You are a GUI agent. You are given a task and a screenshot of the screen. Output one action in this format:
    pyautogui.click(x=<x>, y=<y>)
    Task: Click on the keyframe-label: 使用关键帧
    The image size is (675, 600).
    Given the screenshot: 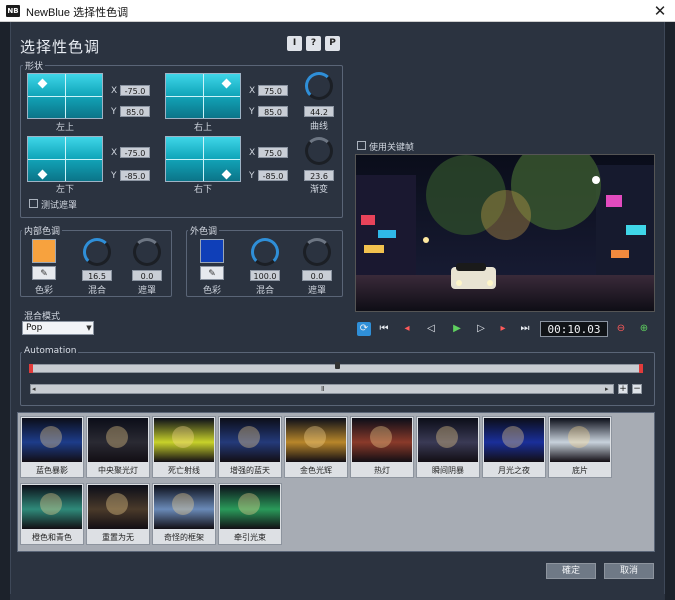 What is the action you would take?
    pyautogui.click(x=392, y=148)
    